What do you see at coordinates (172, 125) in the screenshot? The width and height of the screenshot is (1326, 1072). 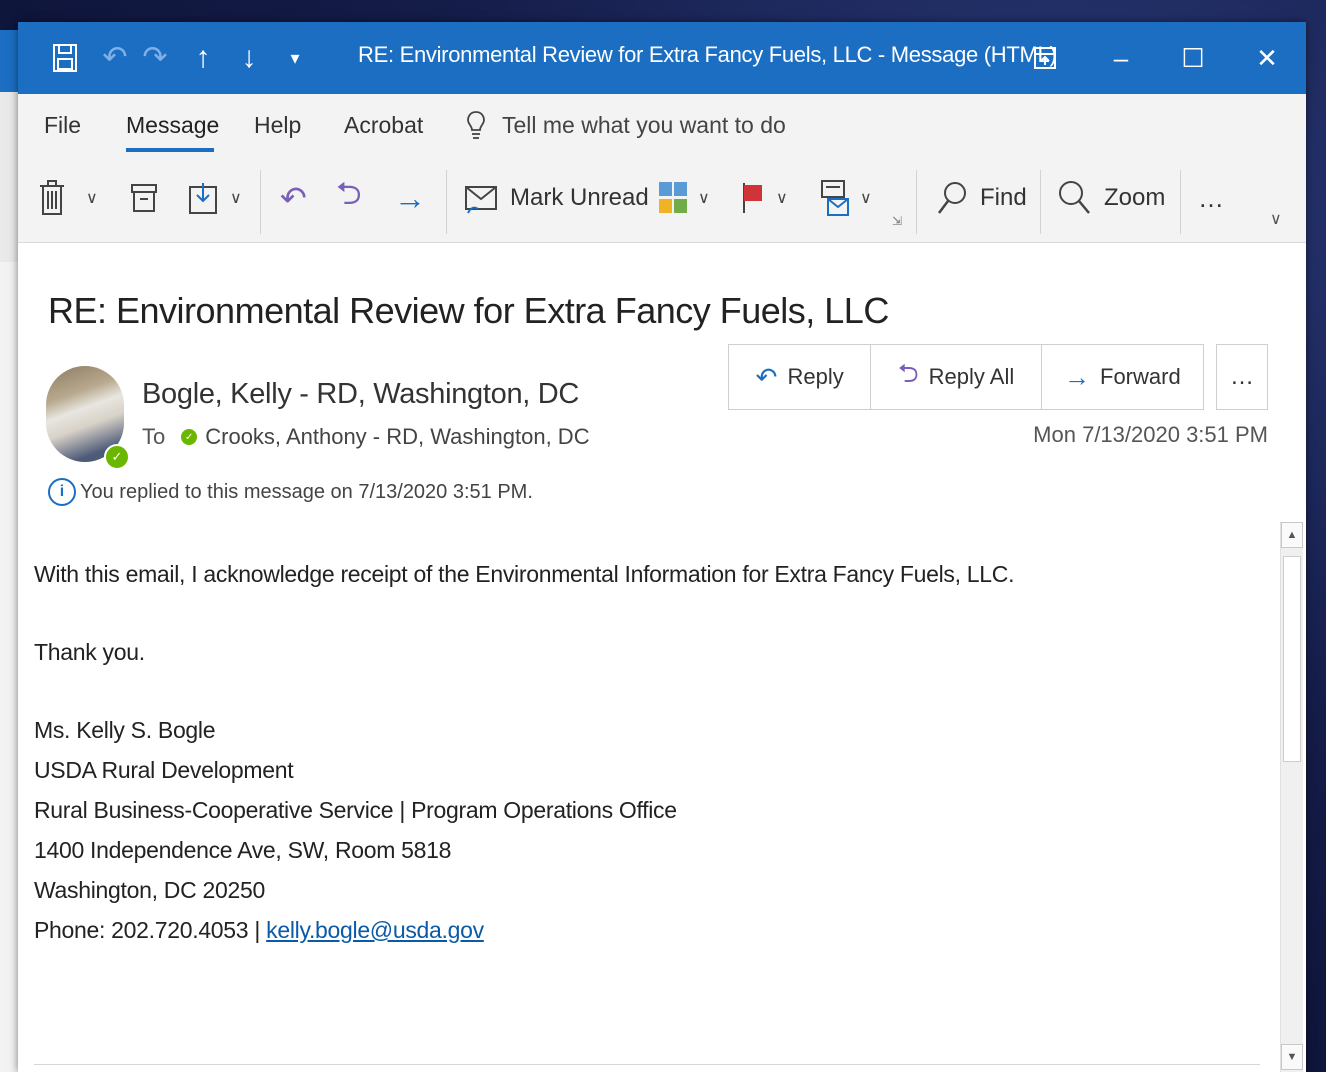 I see `menu-message: Message` at bounding box center [172, 125].